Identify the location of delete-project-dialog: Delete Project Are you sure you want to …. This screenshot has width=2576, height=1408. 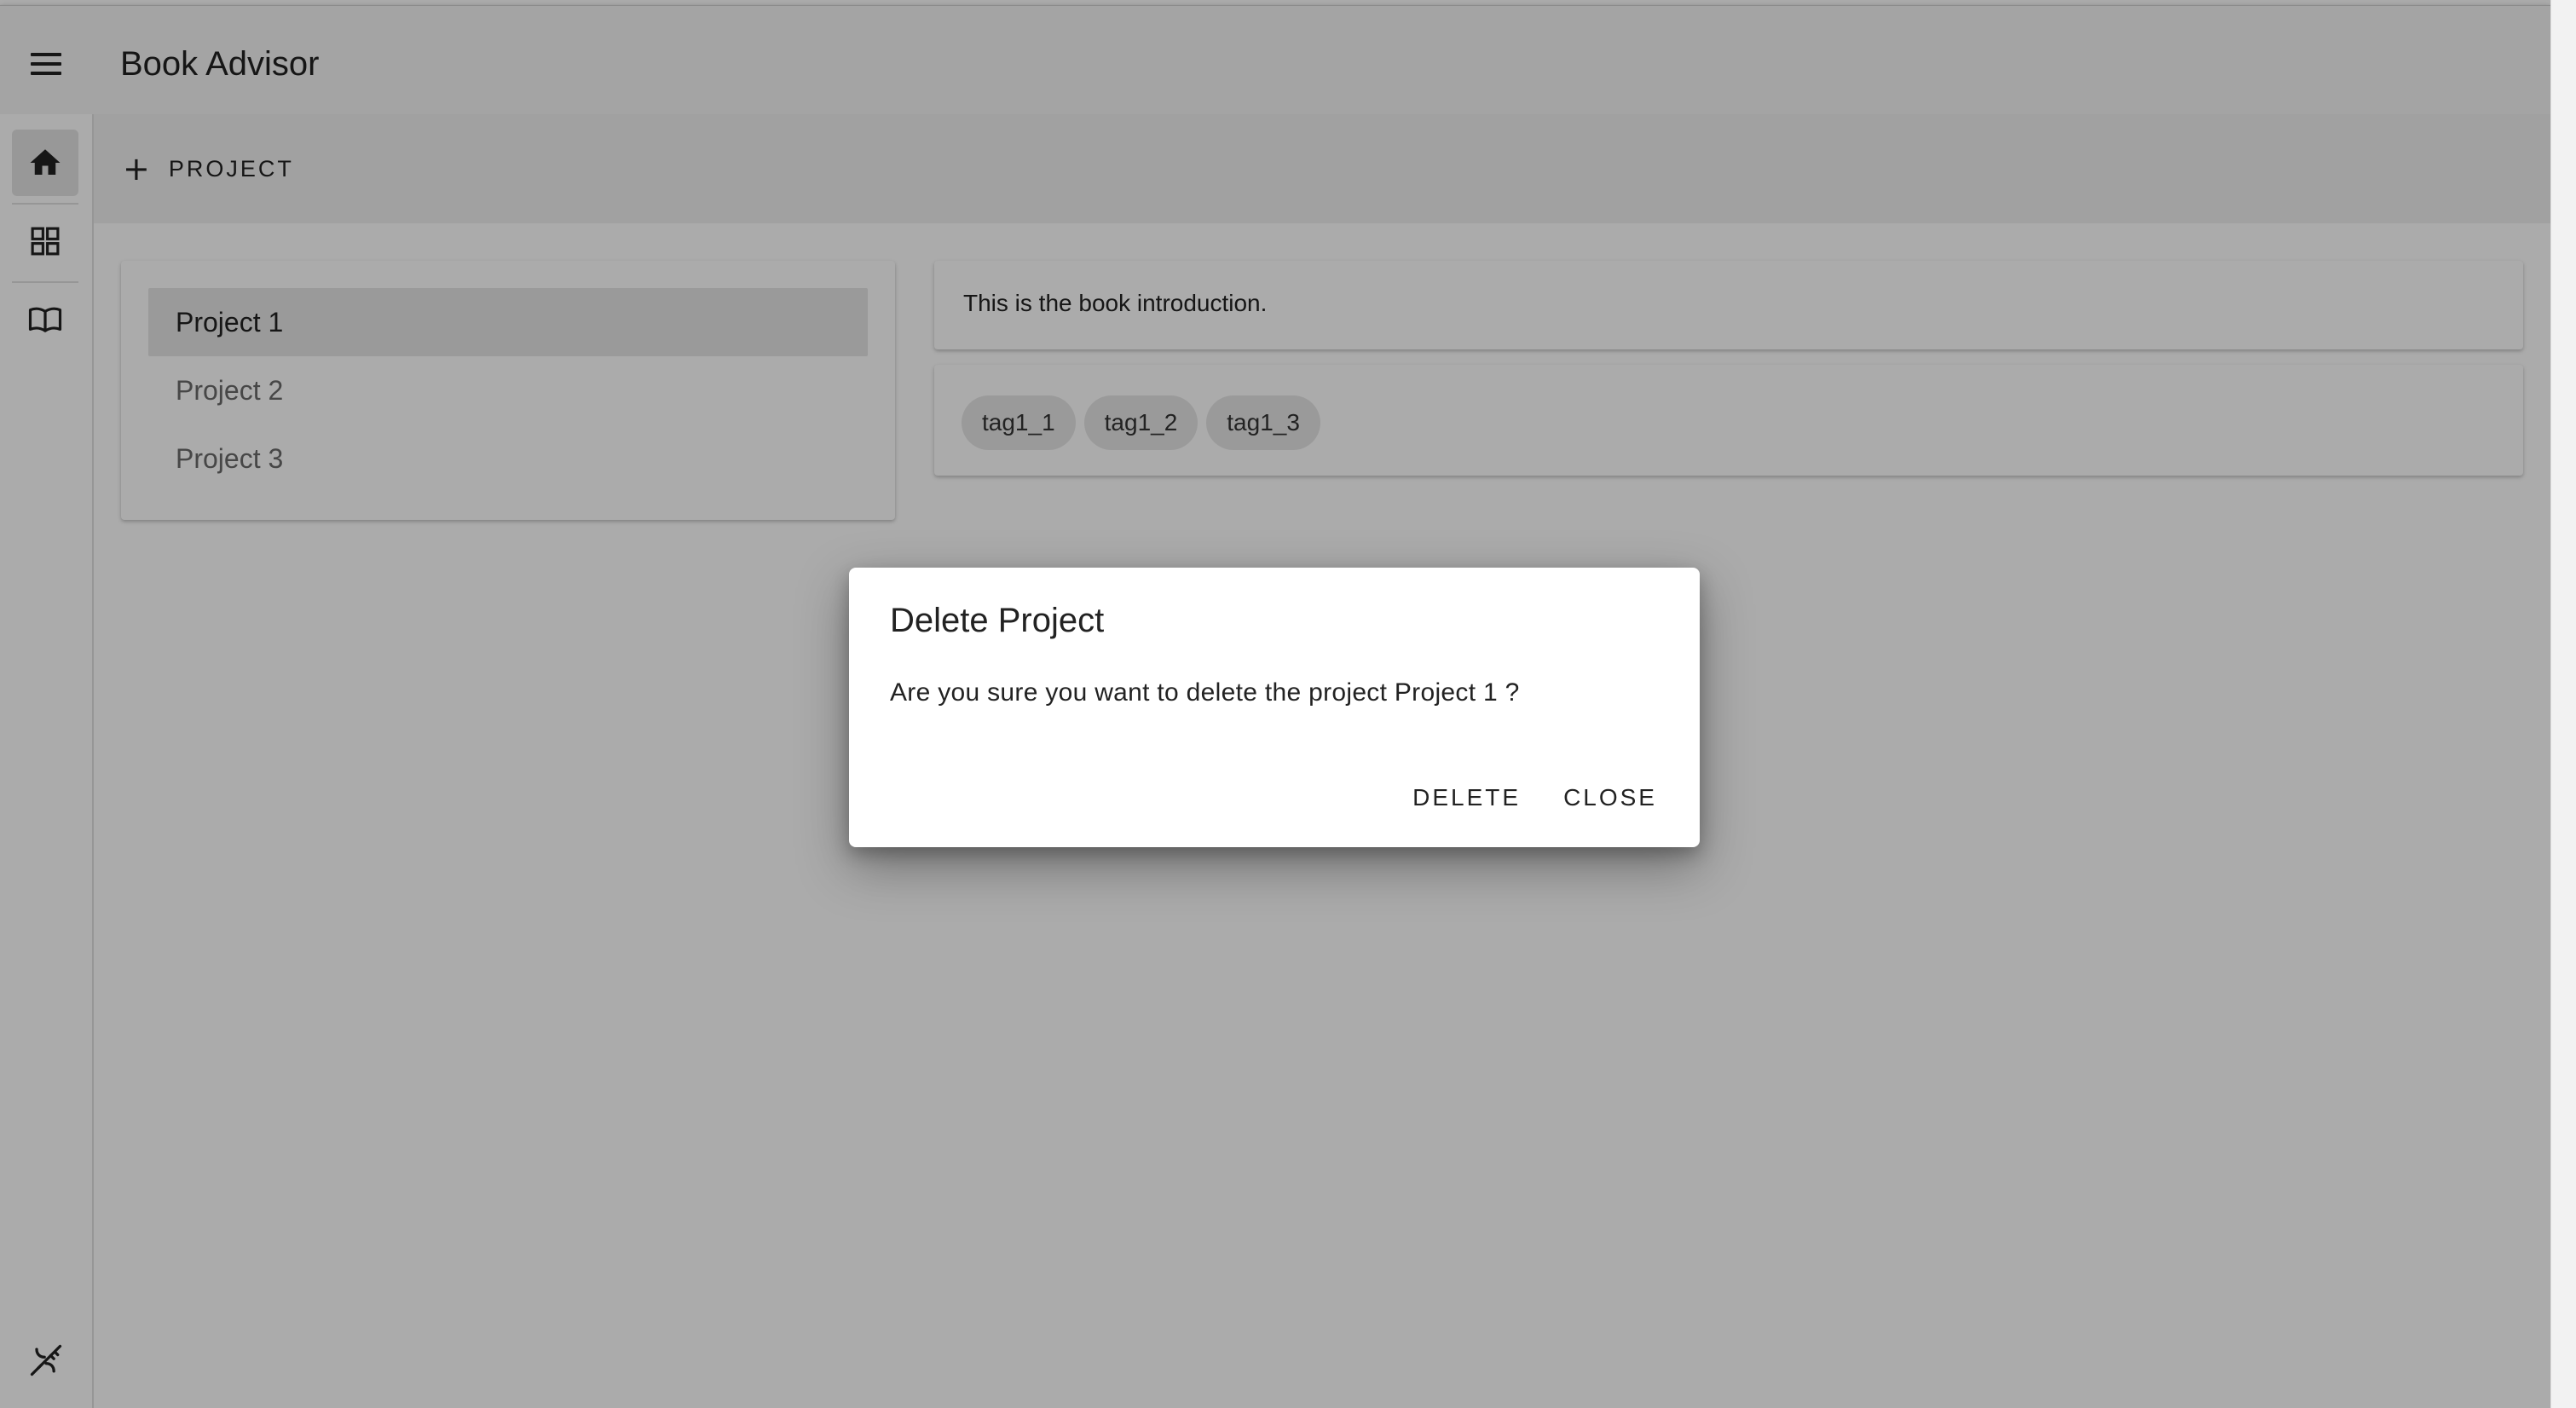
(1274, 707).